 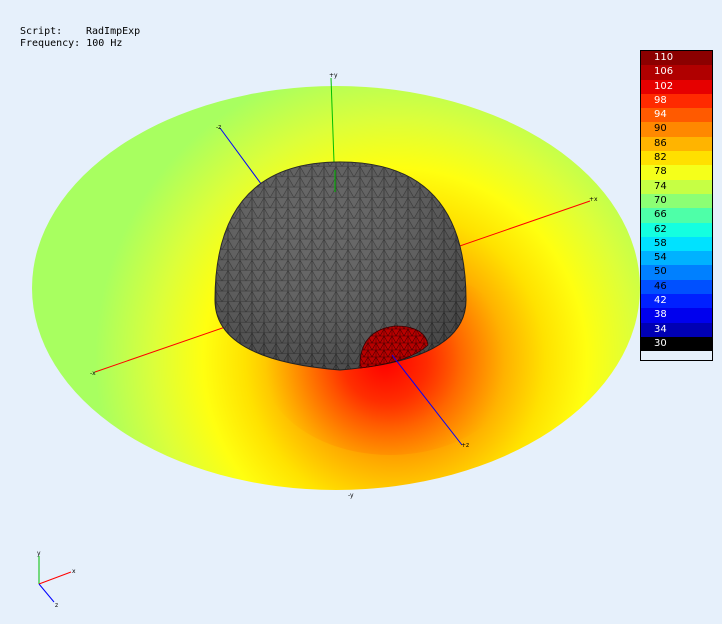 I want to click on legend-entry: 94, so click(x=676, y=115).